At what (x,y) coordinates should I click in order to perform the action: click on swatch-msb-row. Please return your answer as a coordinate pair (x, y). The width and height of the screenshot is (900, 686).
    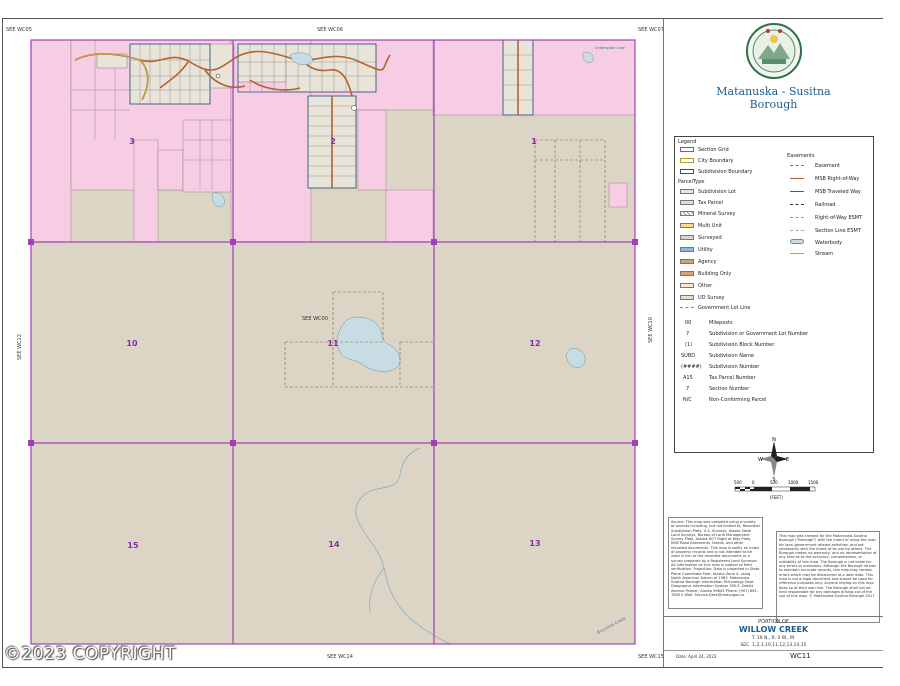
    Looking at the image, I should click on (797, 178).